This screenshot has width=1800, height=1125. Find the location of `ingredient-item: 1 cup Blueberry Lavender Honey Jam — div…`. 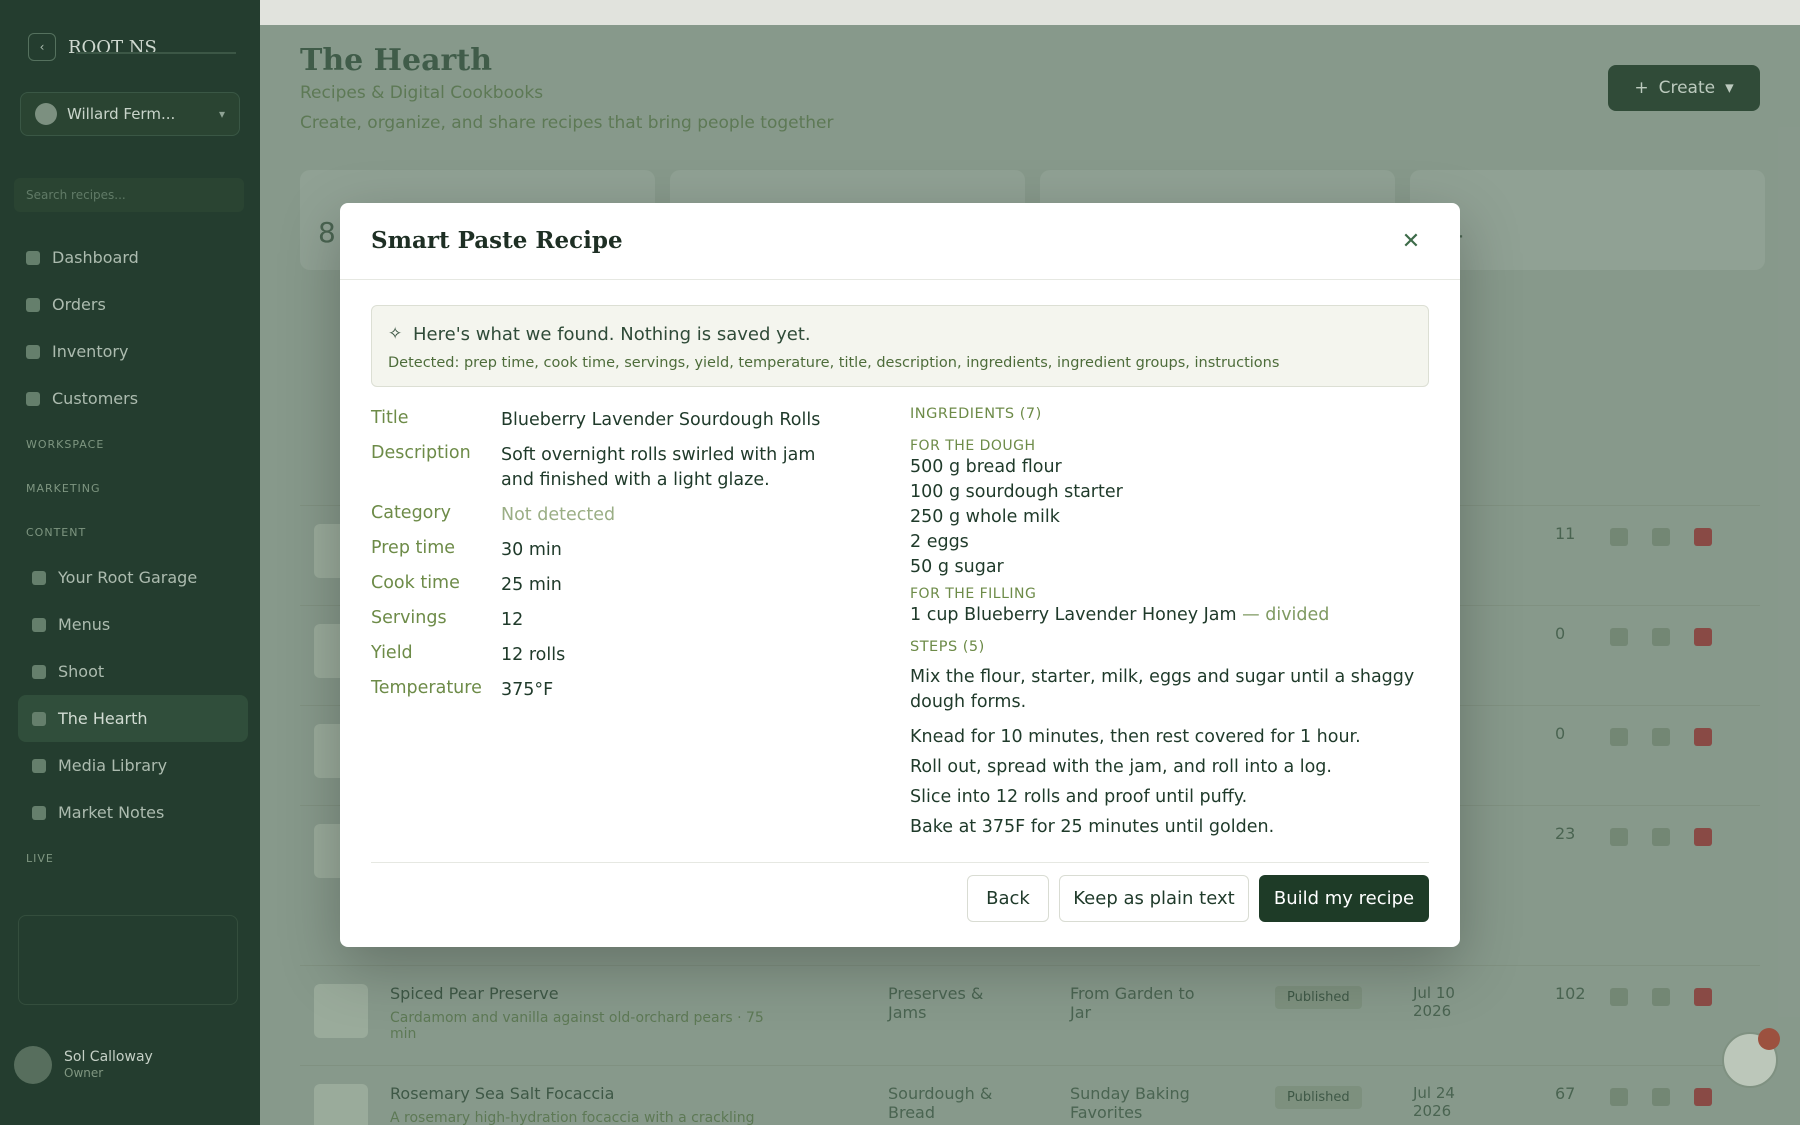

ingredient-item: 1 cup Blueberry Lavender Honey Jam — div… is located at coordinates (1119, 615).